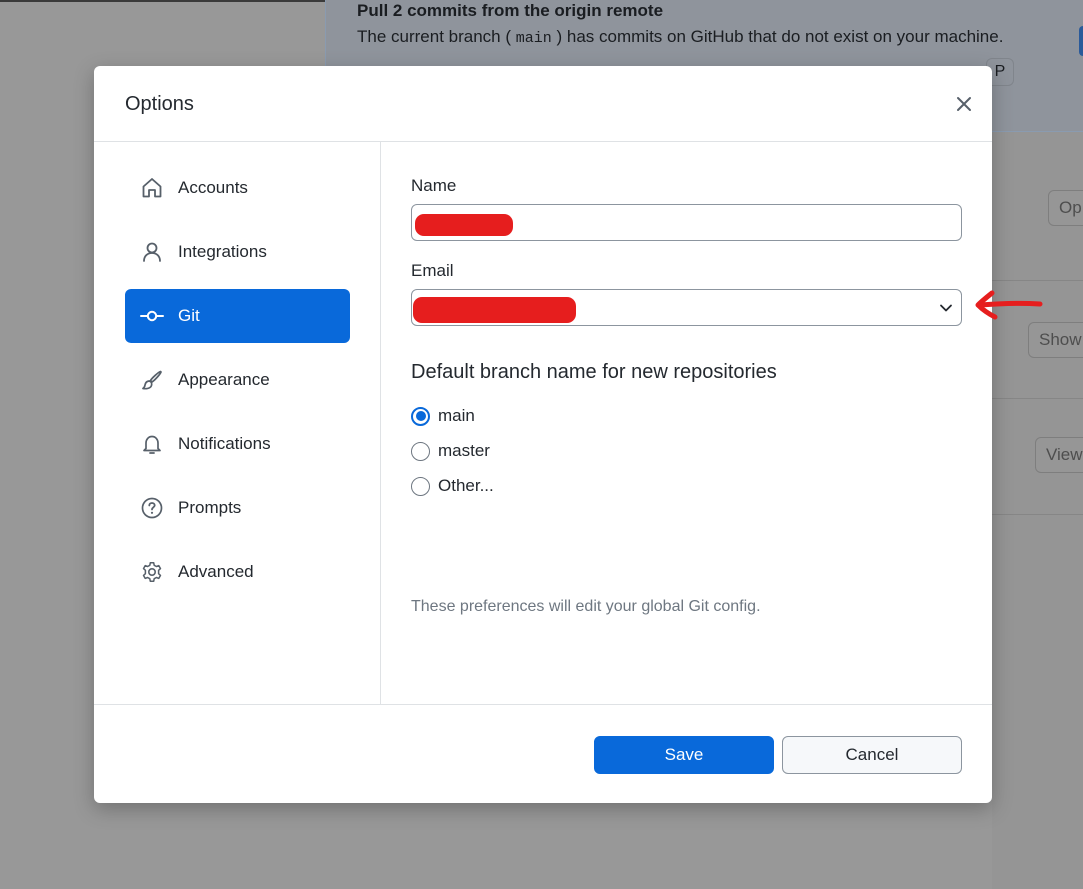 The height and width of the screenshot is (889, 1083). What do you see at coordinates (432, 270) in the screenshot?
I see `email-label: Email` at bounding box center [432, 270].